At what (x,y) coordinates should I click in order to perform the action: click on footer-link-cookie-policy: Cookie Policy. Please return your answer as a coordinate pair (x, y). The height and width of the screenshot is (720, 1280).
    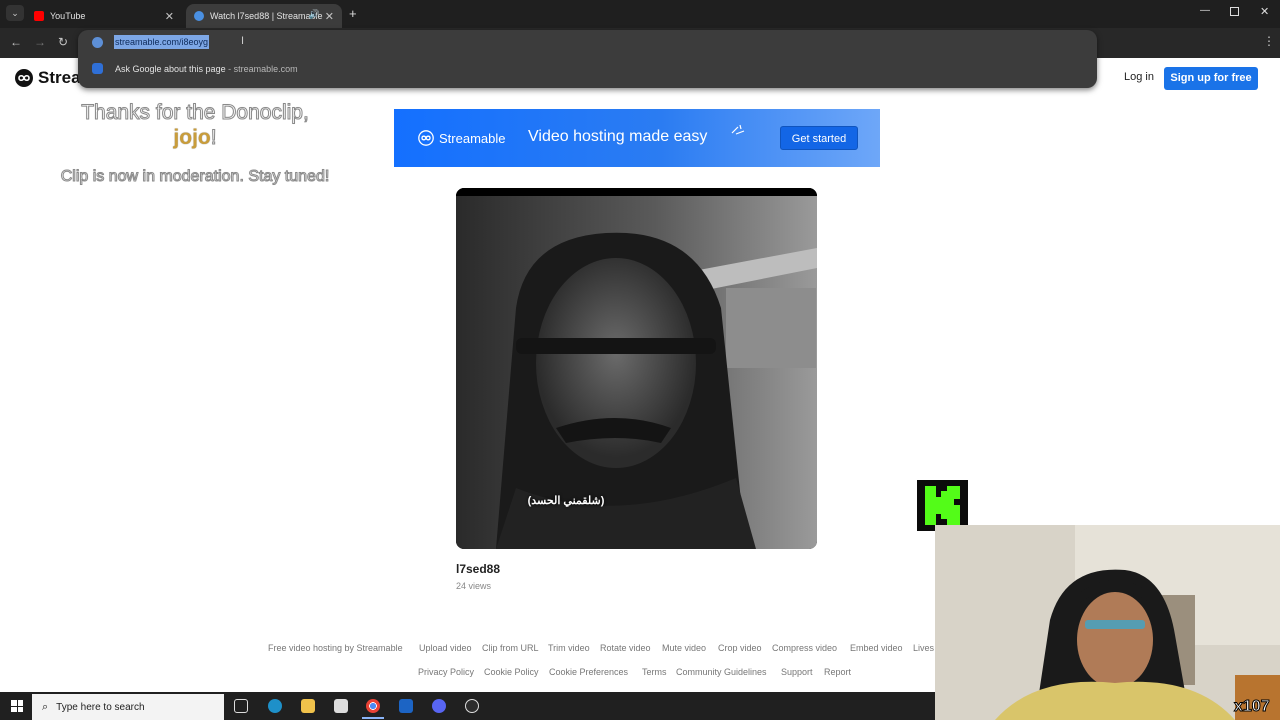
    Looking at the image, I should click on (511, 672).